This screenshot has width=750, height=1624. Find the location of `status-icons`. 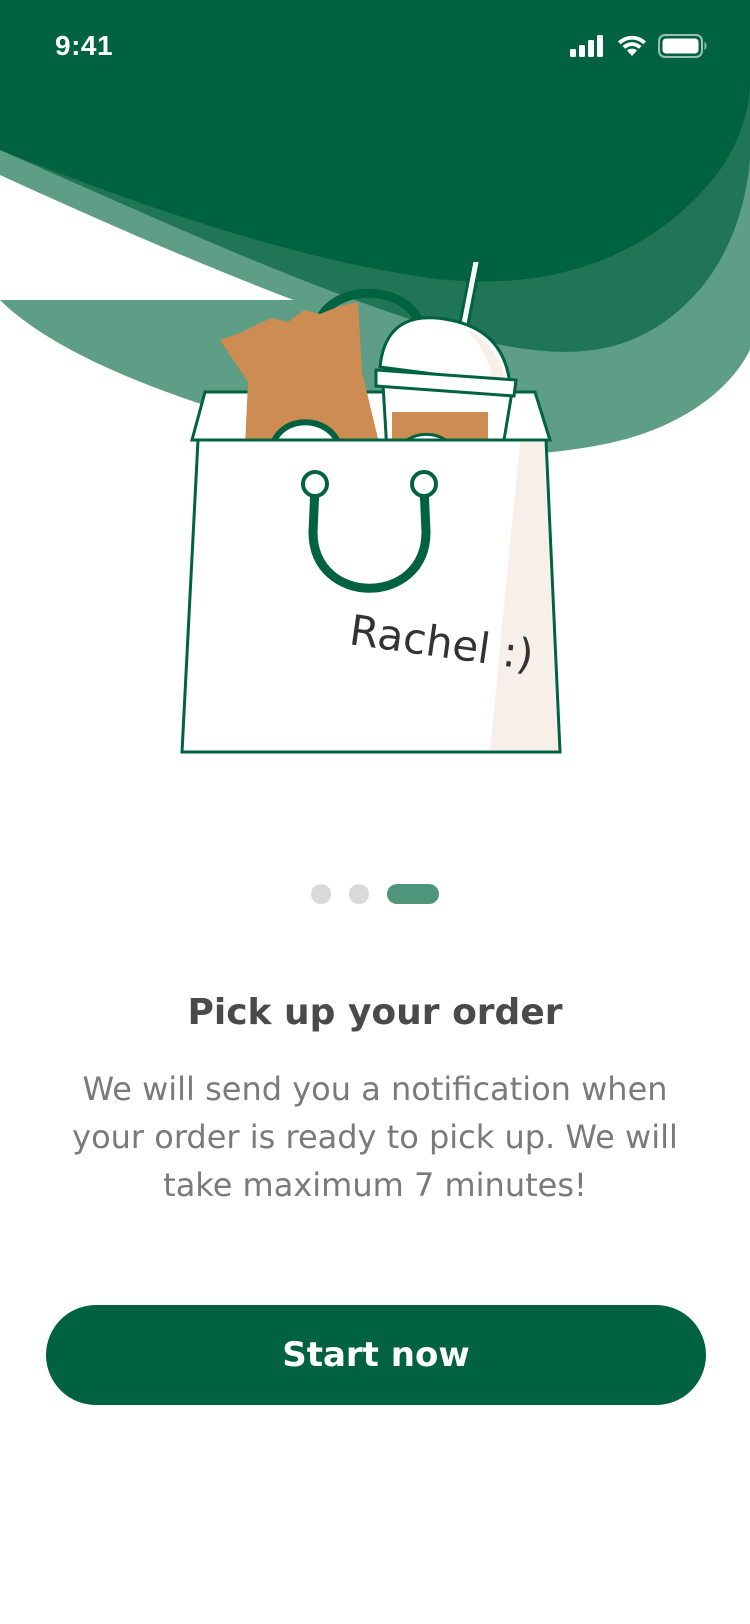

status-icons is located at coordinates (639, 46).